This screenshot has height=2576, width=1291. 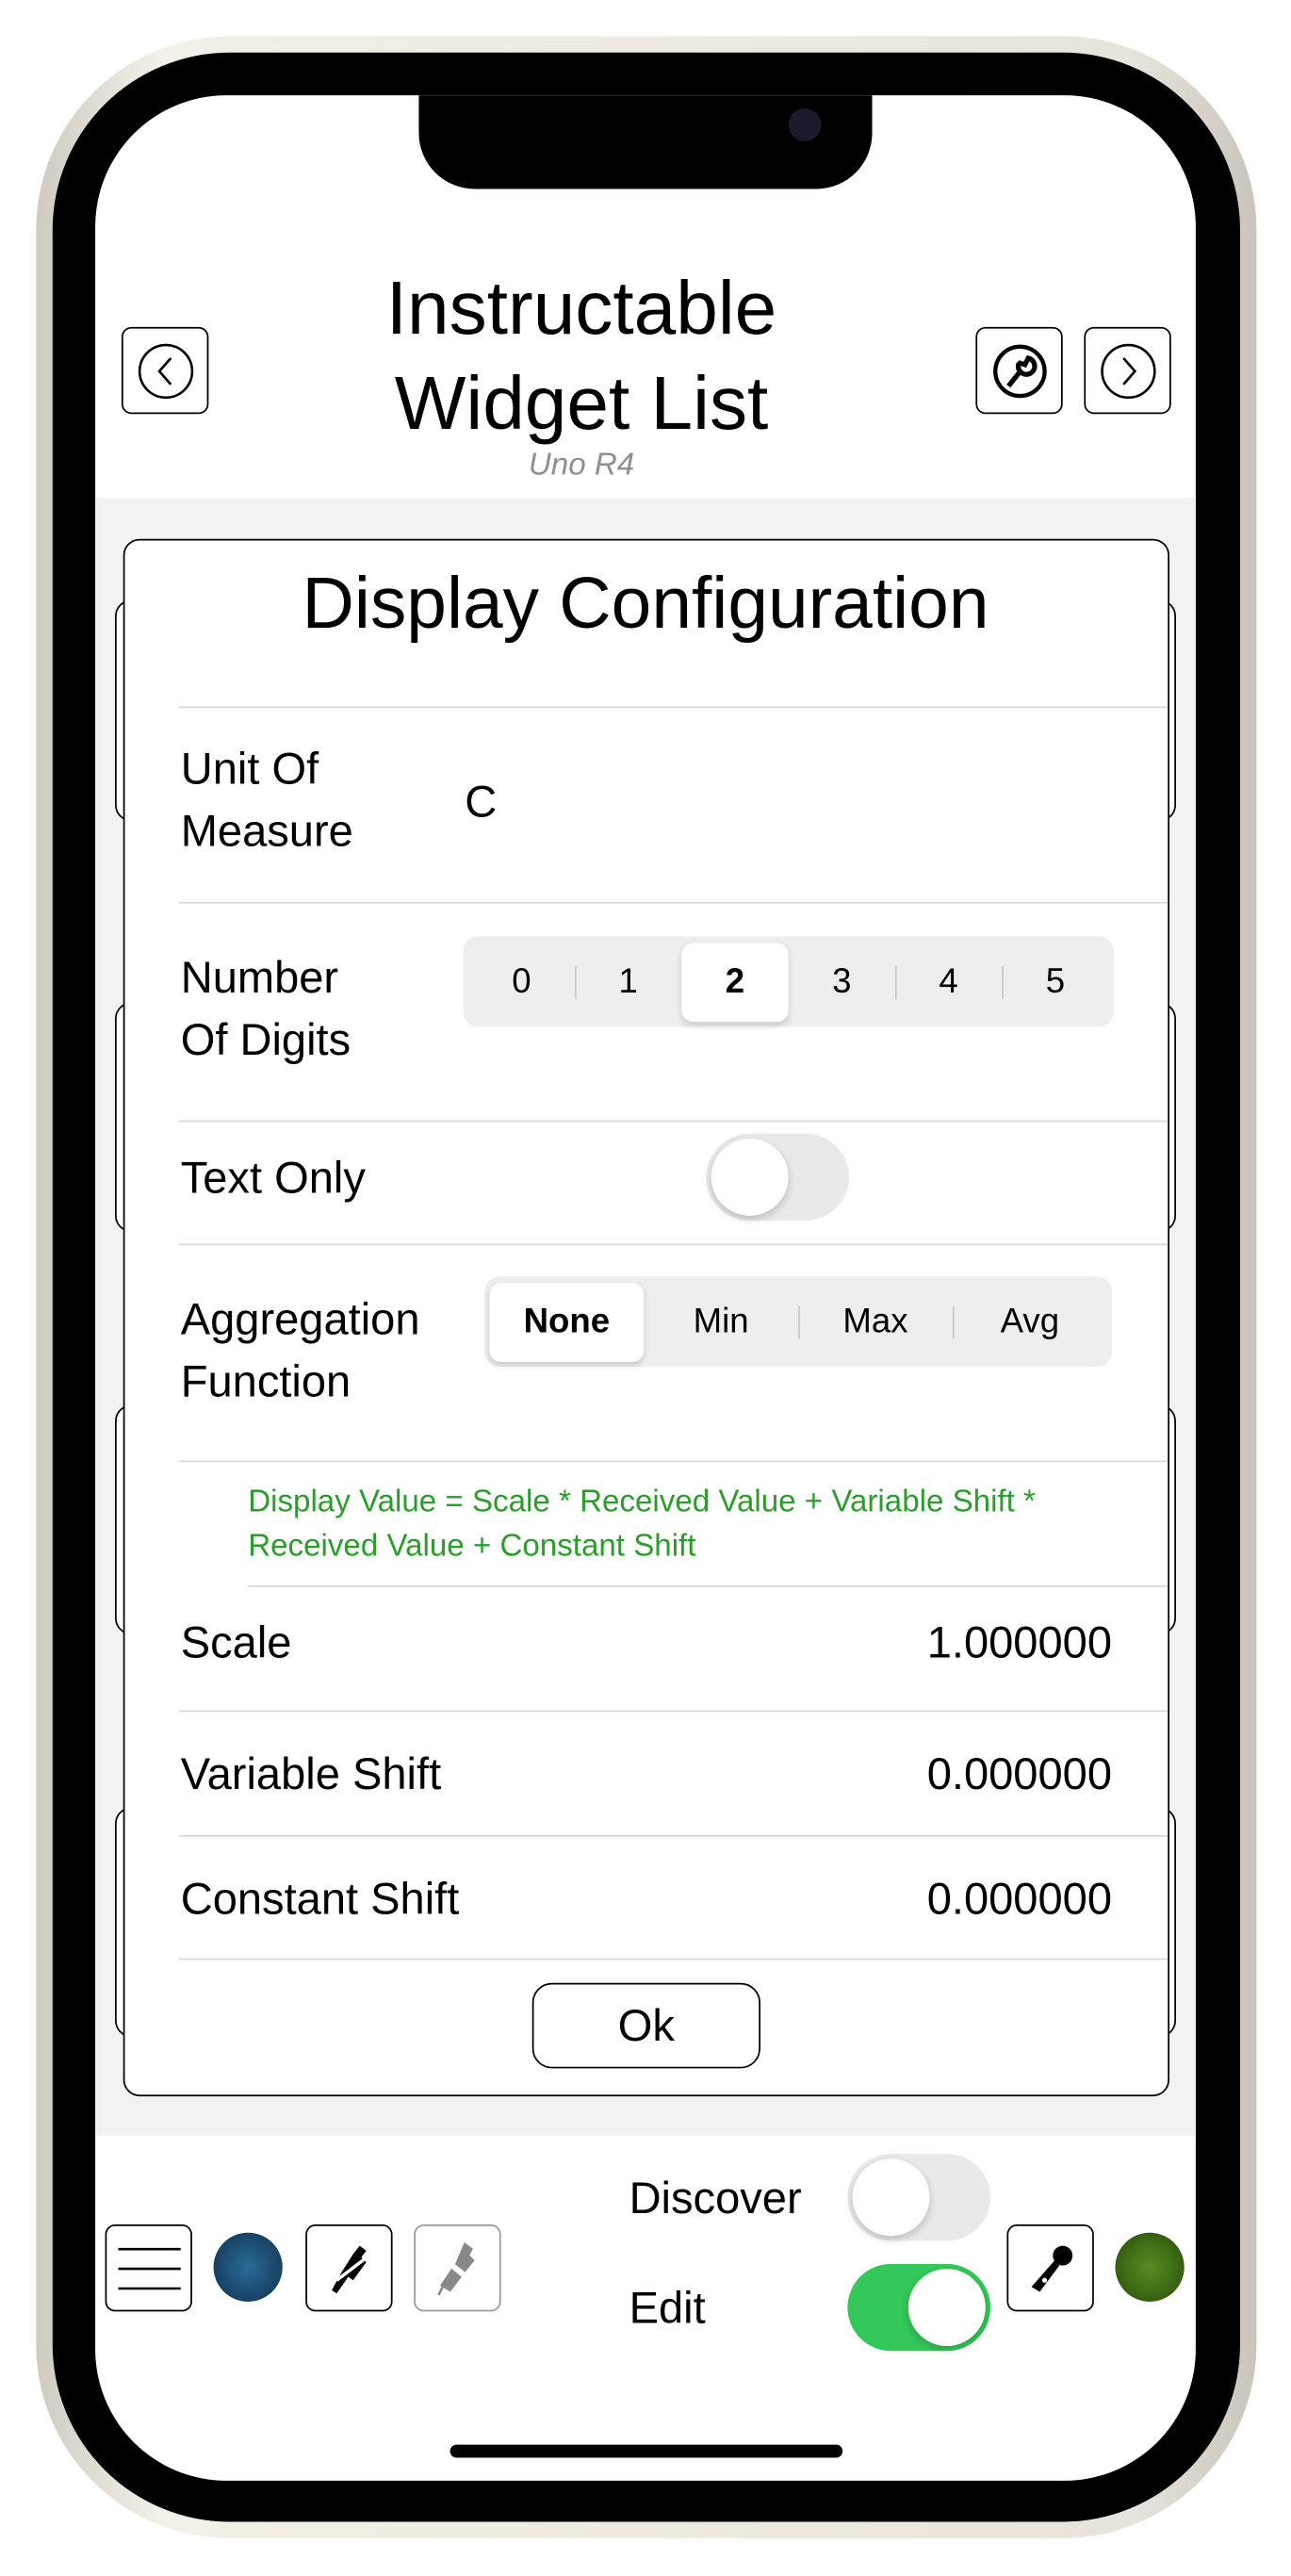 What do you see at coordinates (667, 2308) in the screenshot?
I see `edit-label: Edit` at bounding box center [667, 2308].